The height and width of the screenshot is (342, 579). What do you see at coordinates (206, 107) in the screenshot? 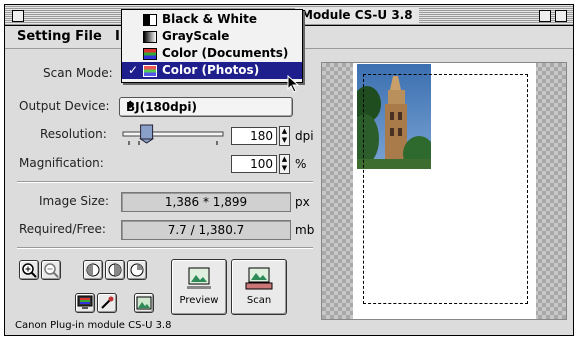
I see `output-device-popup: BJ(180dpi) ⬍` at bounding box center [206, 107].